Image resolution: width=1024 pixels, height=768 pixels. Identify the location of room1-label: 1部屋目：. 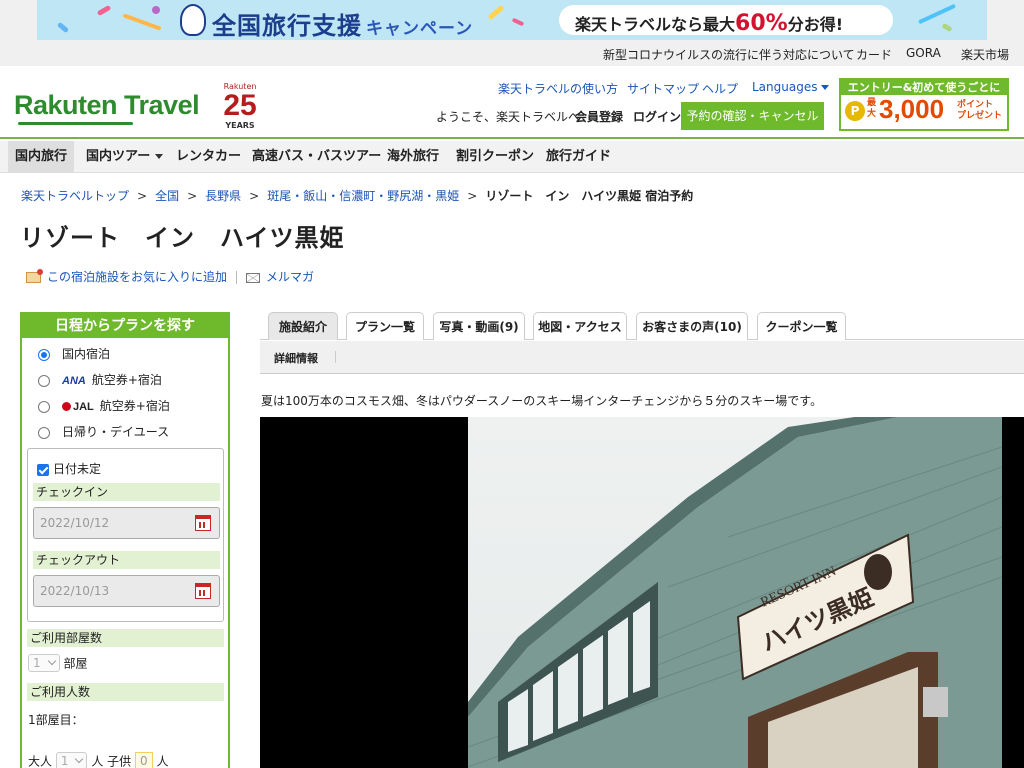
(56, 720).